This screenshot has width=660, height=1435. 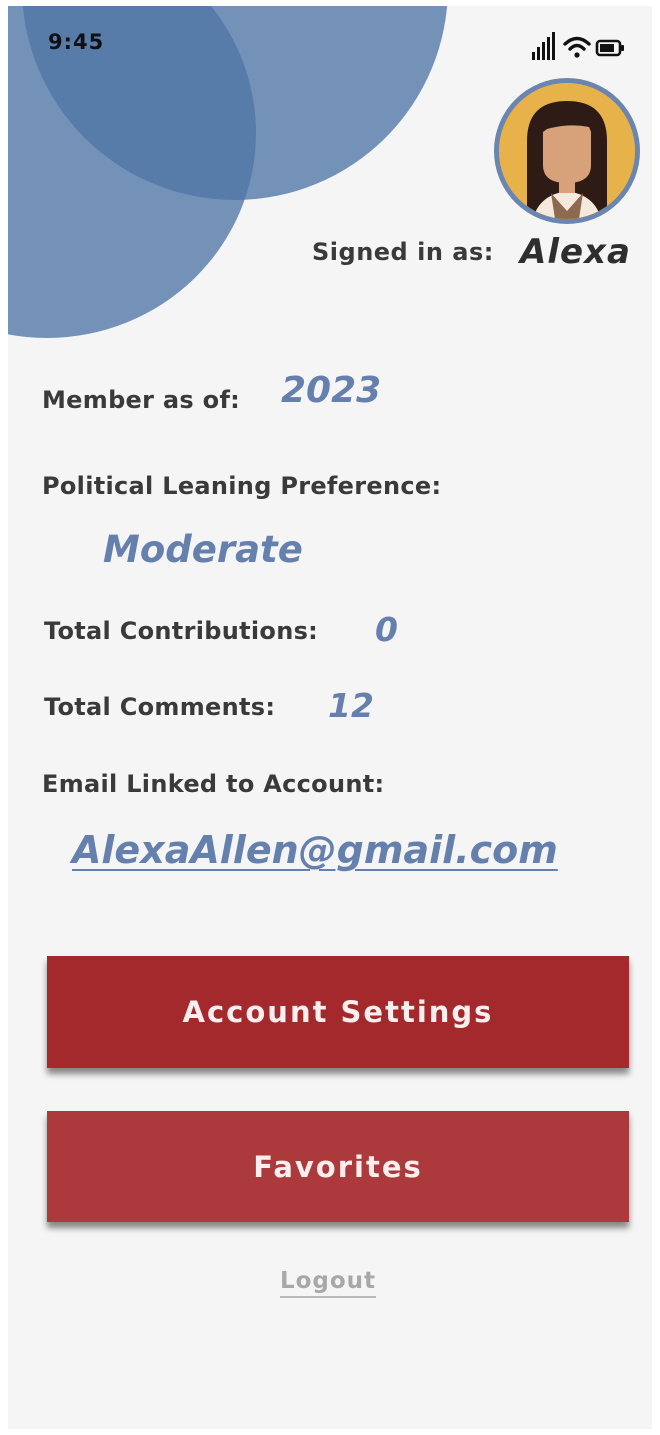 I want to click on status-icons, so click(x=580, y=47).